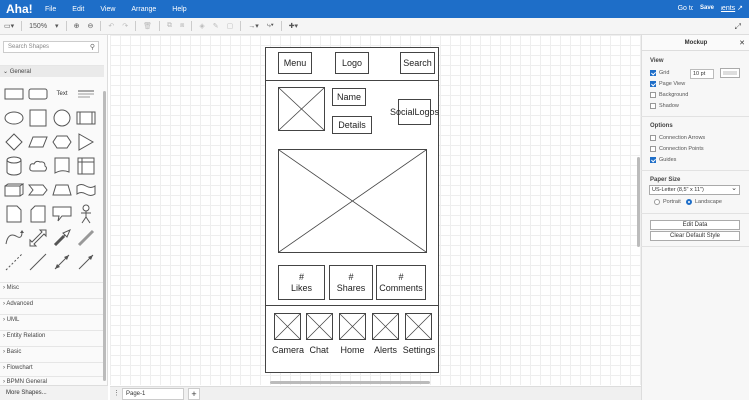  Describe the element at coordinates (77, 26) in the screenshot. I see `zoom-in-icon: ⊕` at that location.